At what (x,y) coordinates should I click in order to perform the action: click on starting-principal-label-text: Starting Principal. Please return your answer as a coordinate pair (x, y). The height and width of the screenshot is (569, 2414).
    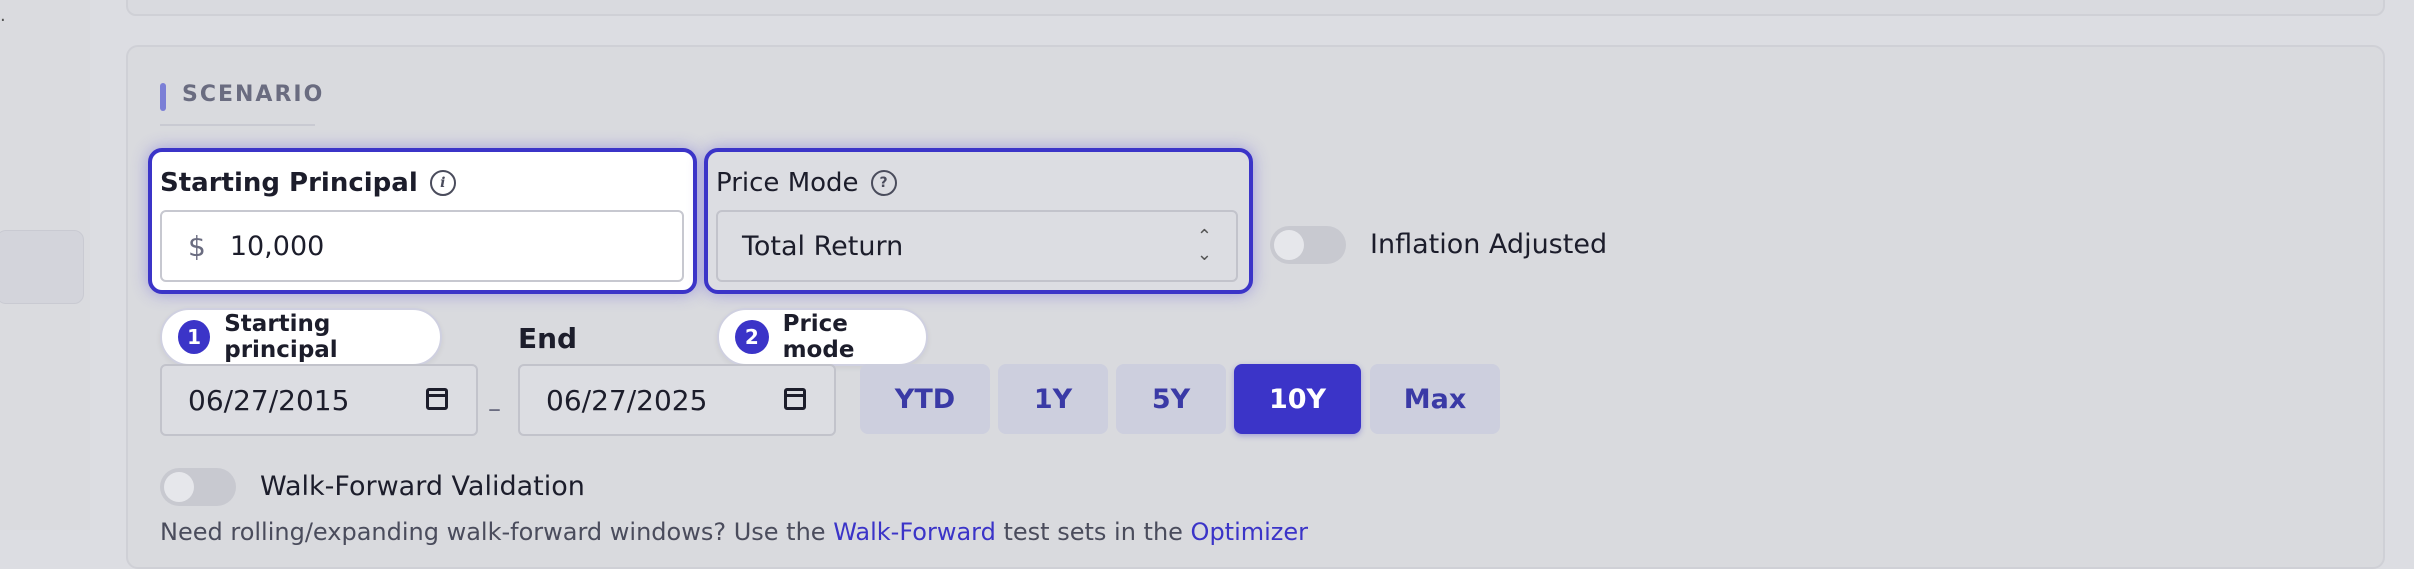
    Looking at the image, I should click on (289, 183).